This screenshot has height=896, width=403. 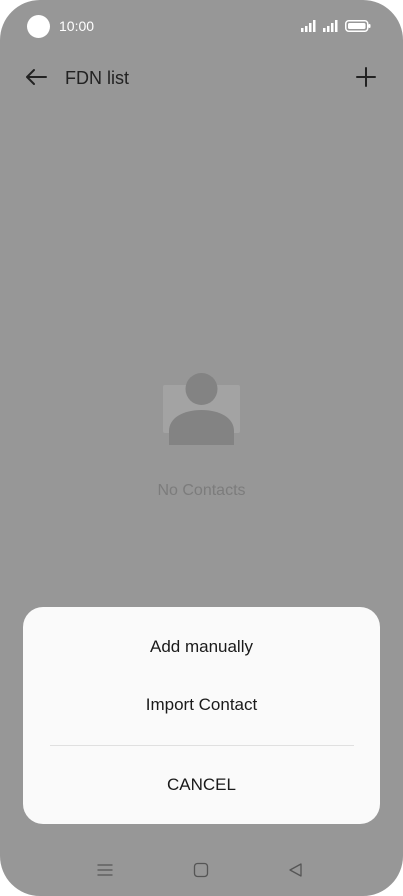 I want to click on divider, so click(x=202, y=745).